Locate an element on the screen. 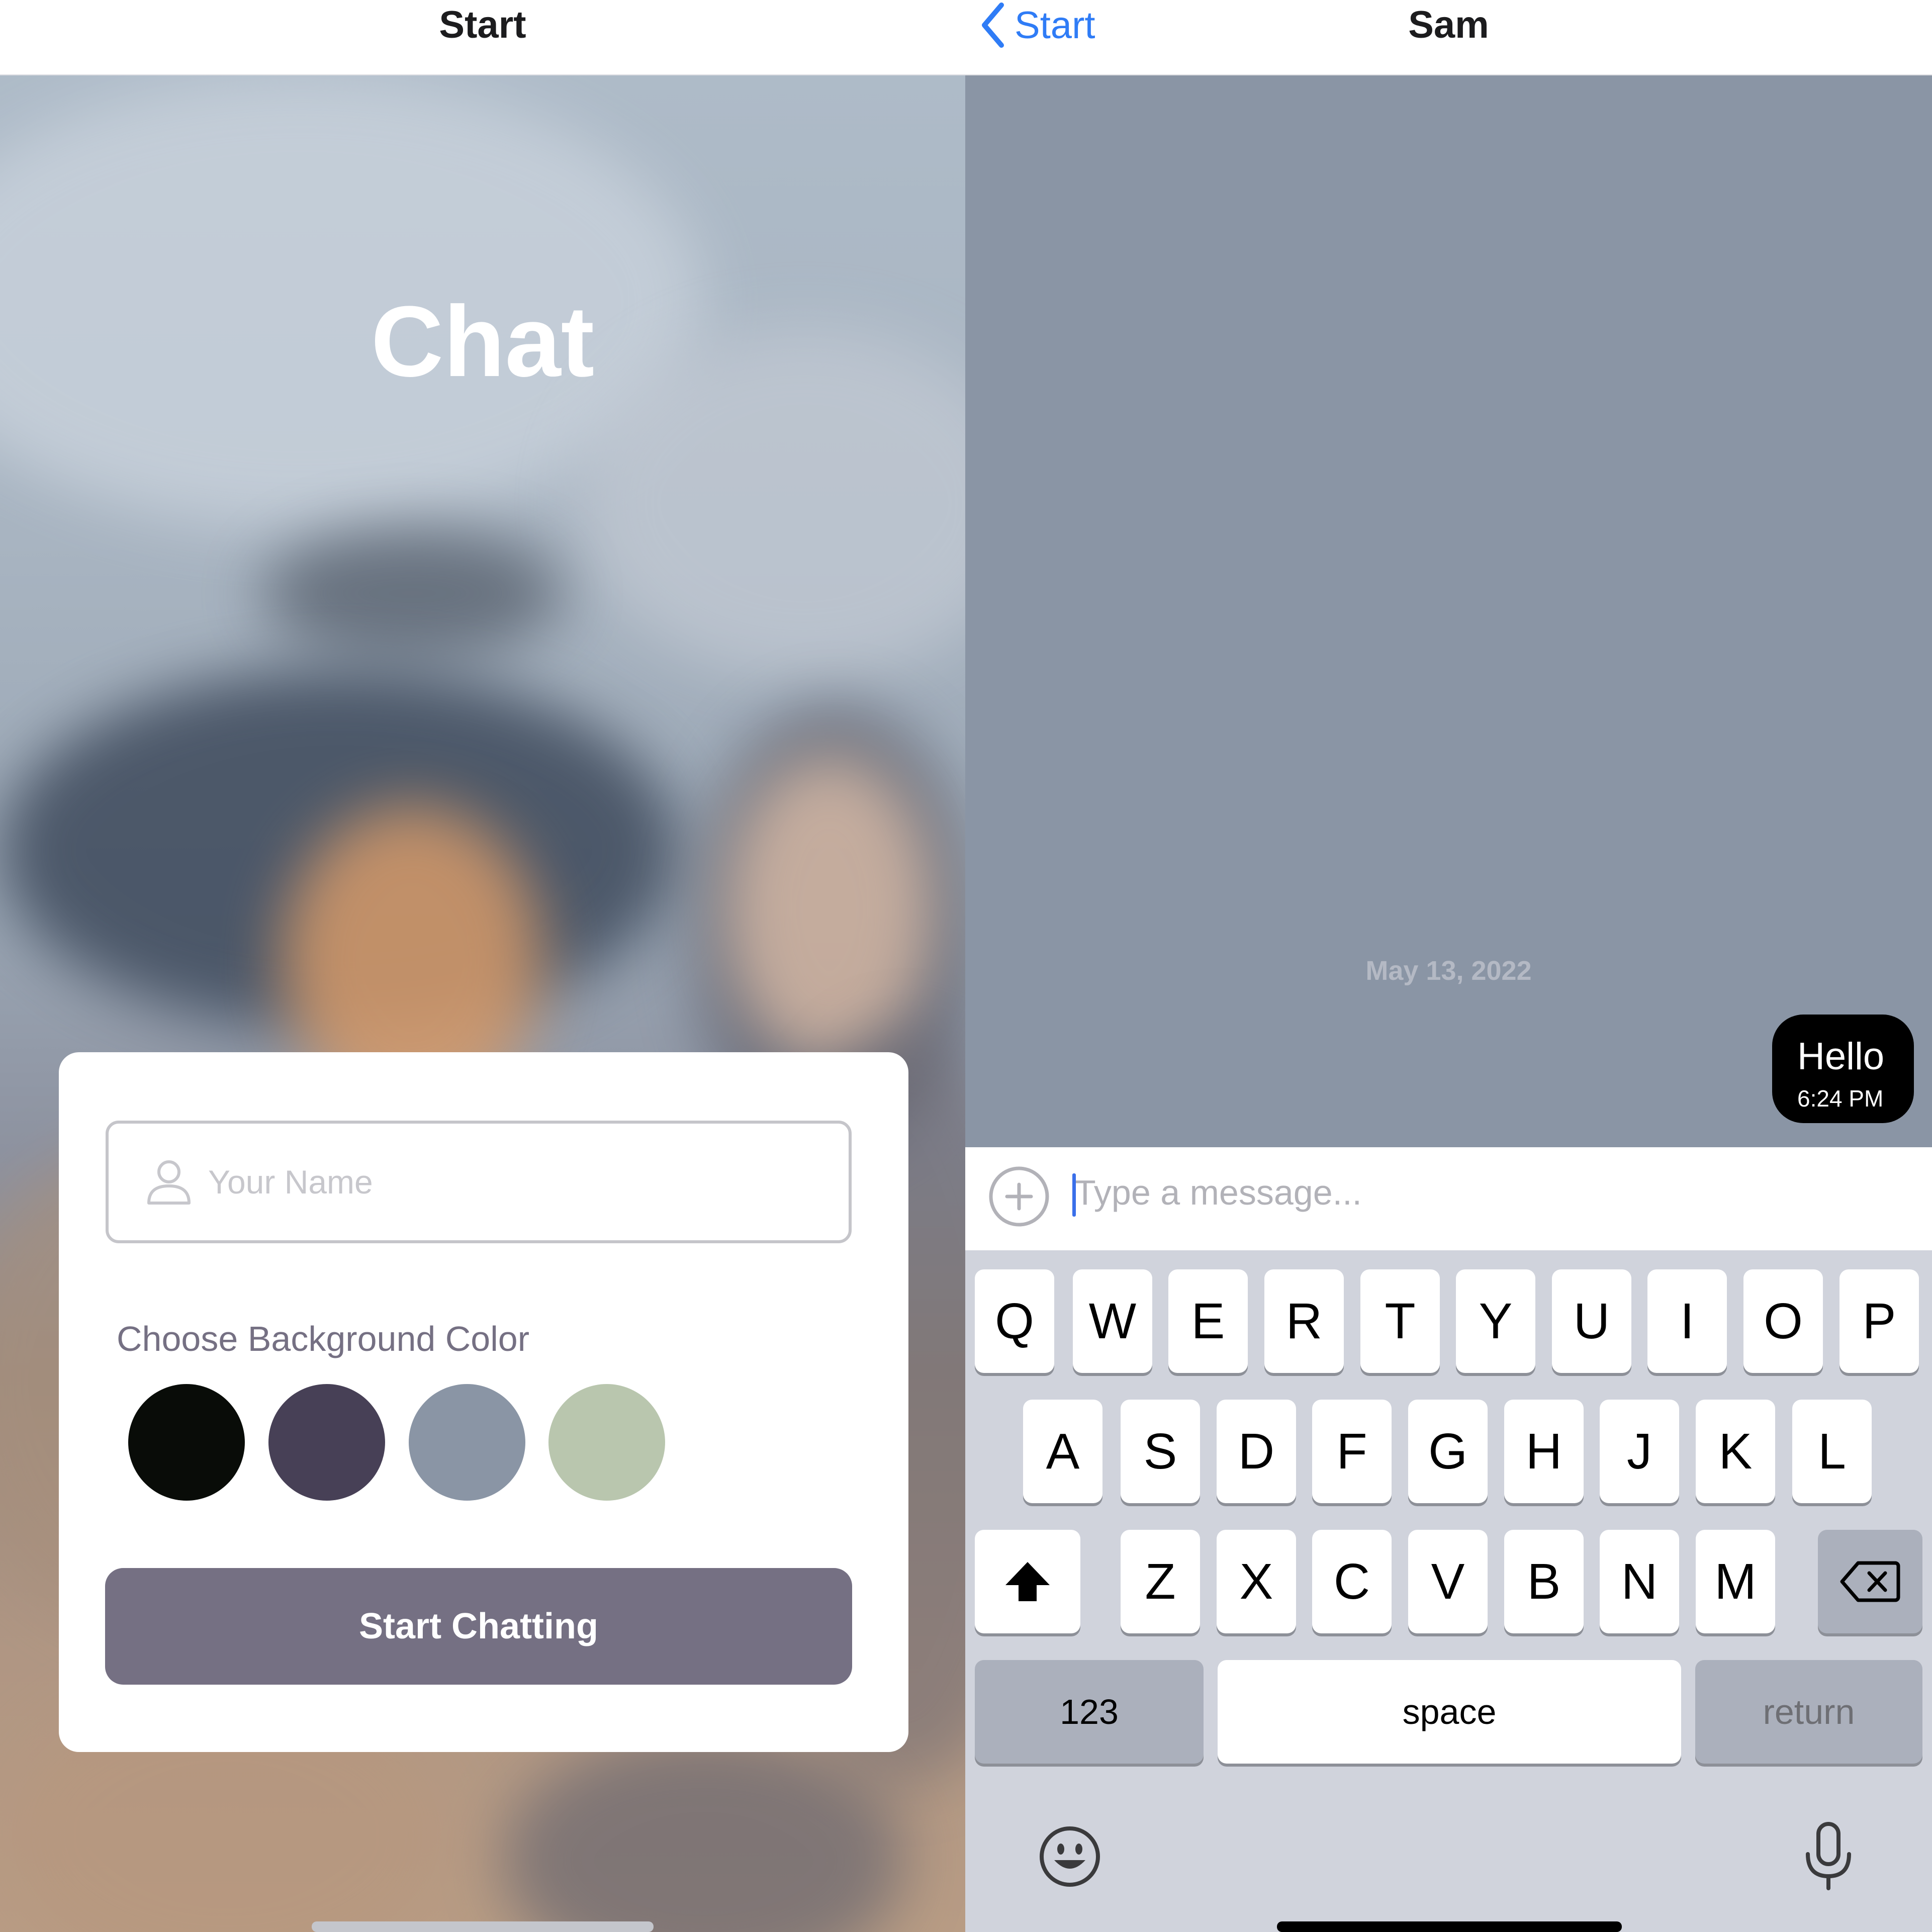  key-c: C is located at coordinates (1352, 1581).